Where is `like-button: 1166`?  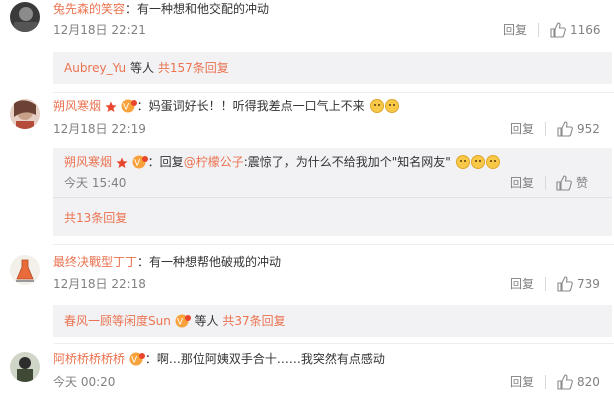
like-button: 1166 is located at coordinates (575, 30).